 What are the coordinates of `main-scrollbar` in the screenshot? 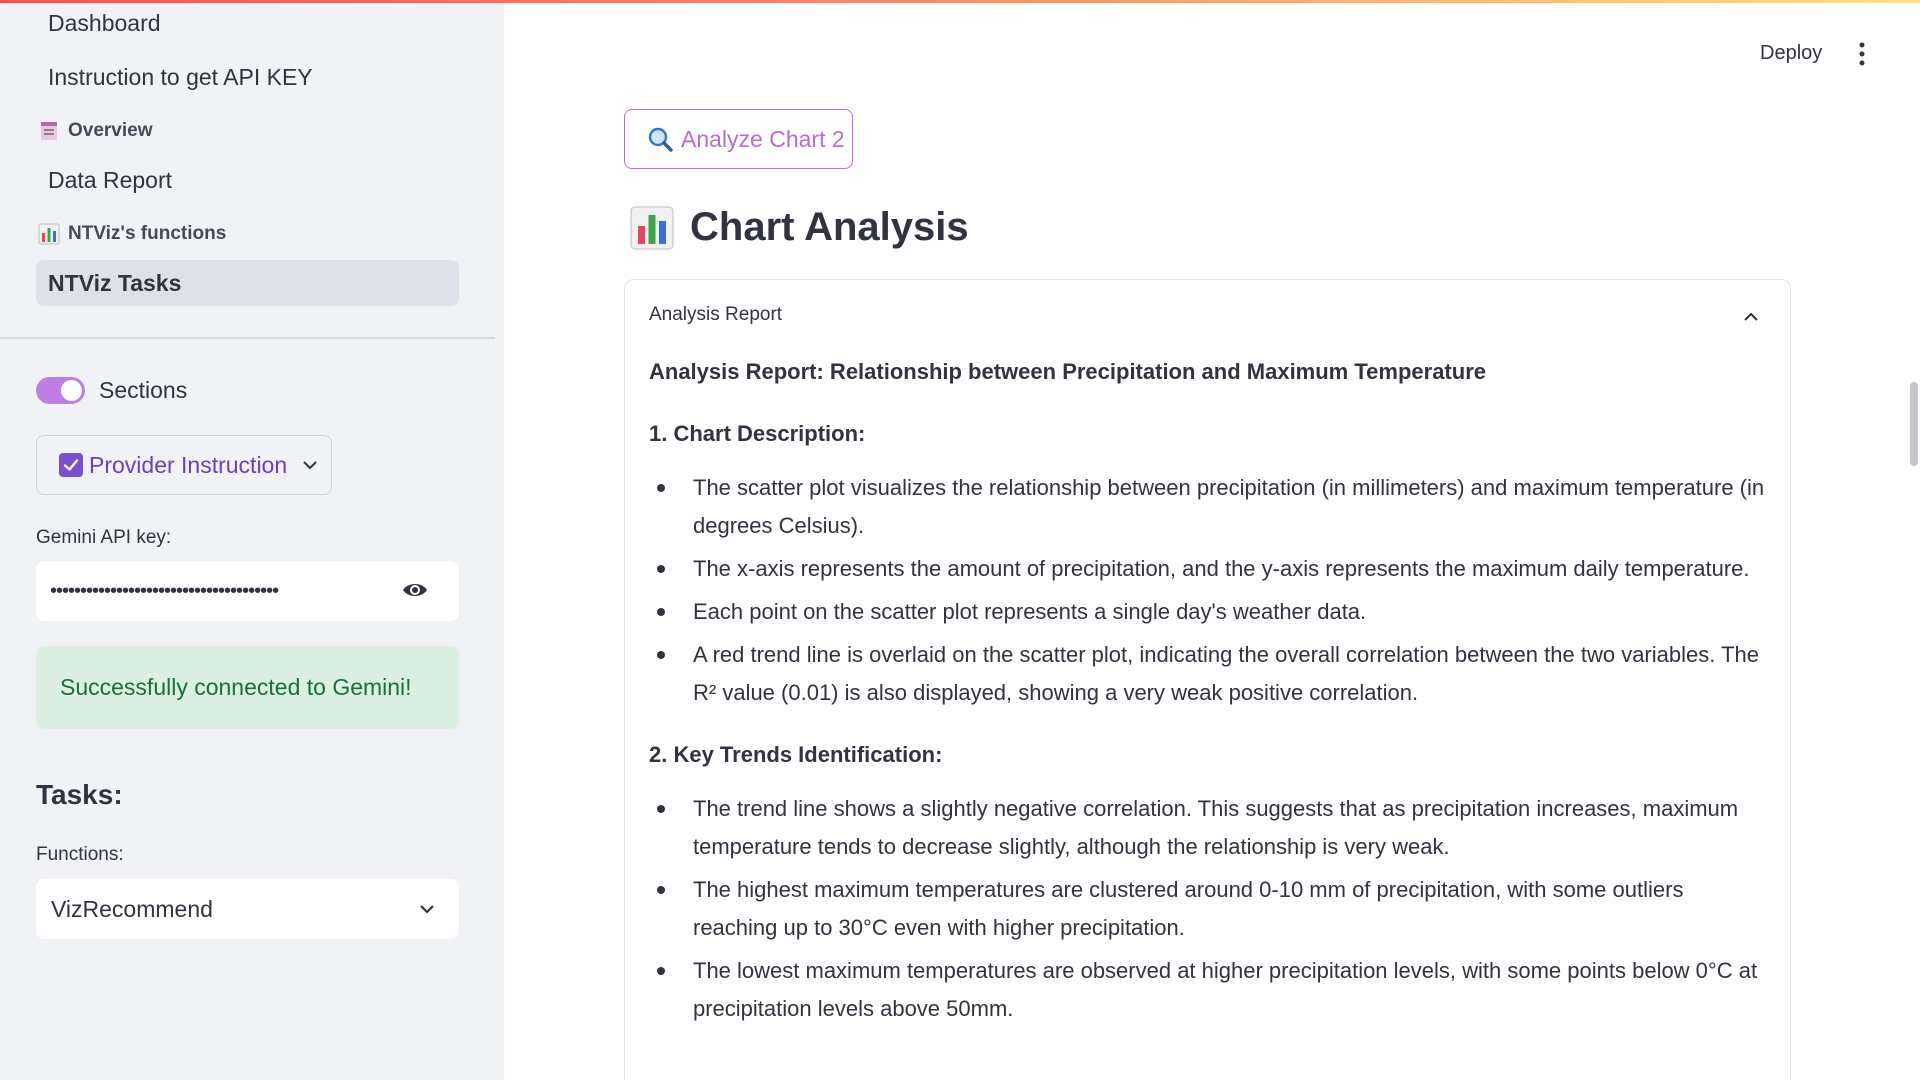 It's located at (1914, 424).